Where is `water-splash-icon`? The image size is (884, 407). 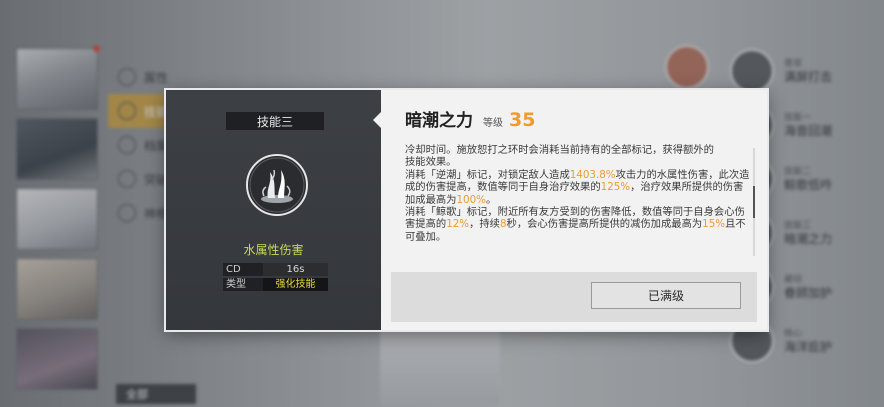 water-splash-icon is located at coordinates (277, 185).